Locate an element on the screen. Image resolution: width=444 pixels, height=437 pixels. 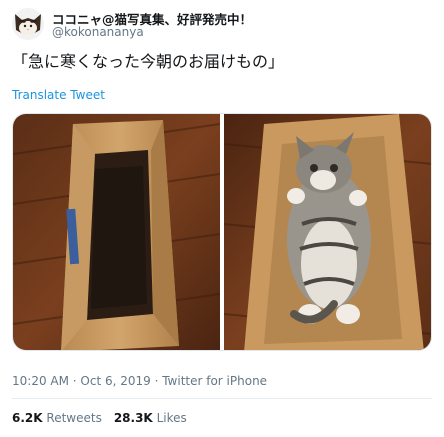
likes-label: Likes is located at coordinates (171, 418).